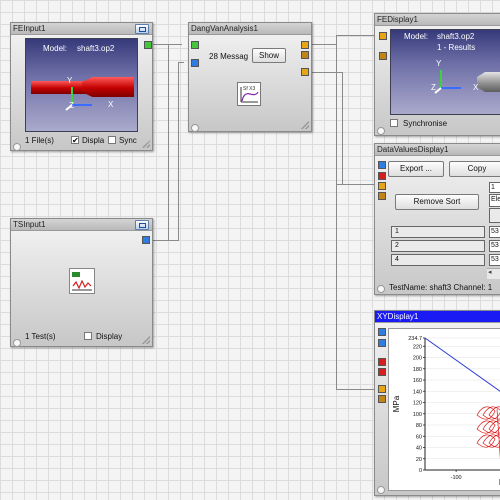 The height and width of the screenshot is (500, 500). I want to click on ts-input-title: TSInput1, so click(81, 225).